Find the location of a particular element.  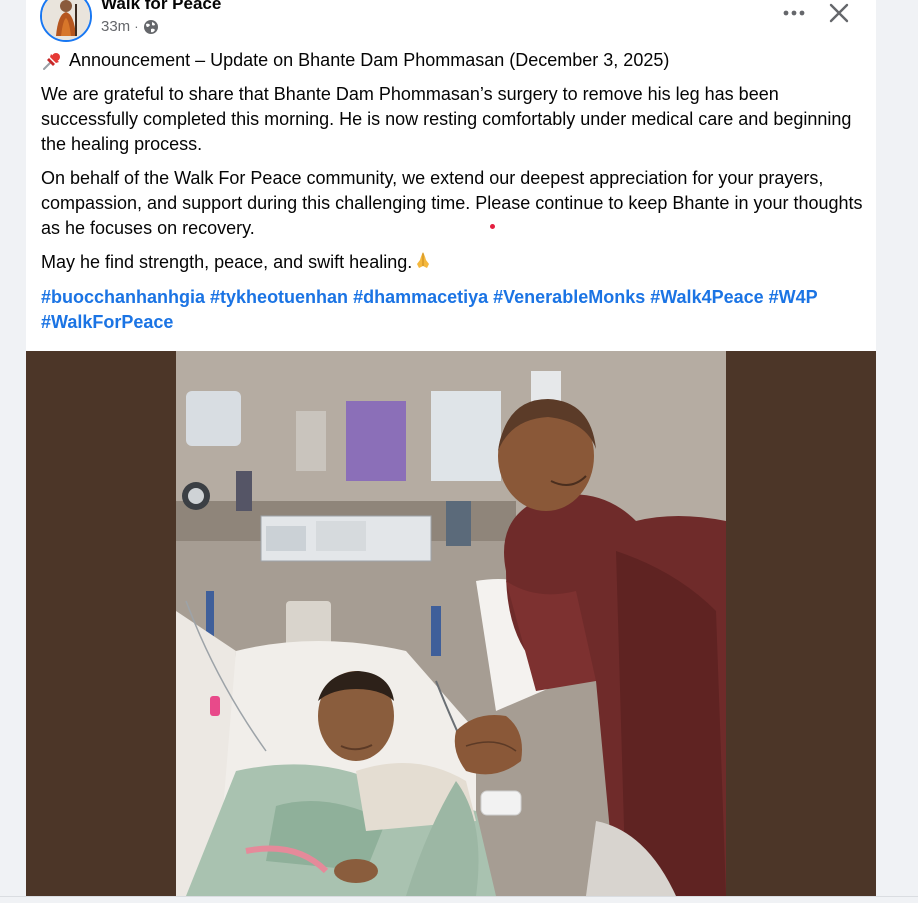

close-button is located at coordinates (839, 14).